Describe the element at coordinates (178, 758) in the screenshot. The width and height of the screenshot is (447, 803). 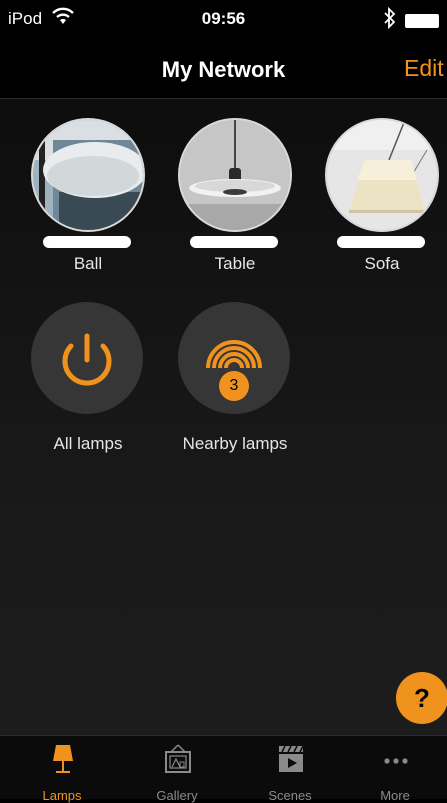
I see `gallery-icon` at that location.